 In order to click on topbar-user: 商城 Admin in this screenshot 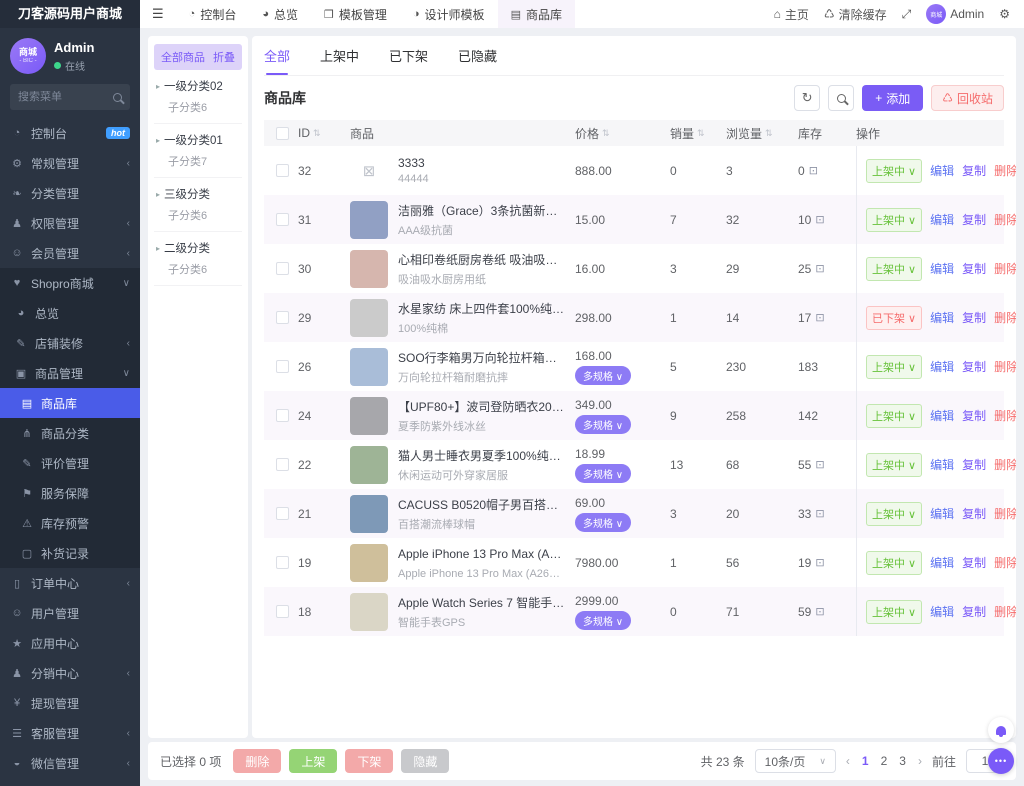, I will do `click(955, 14)`.